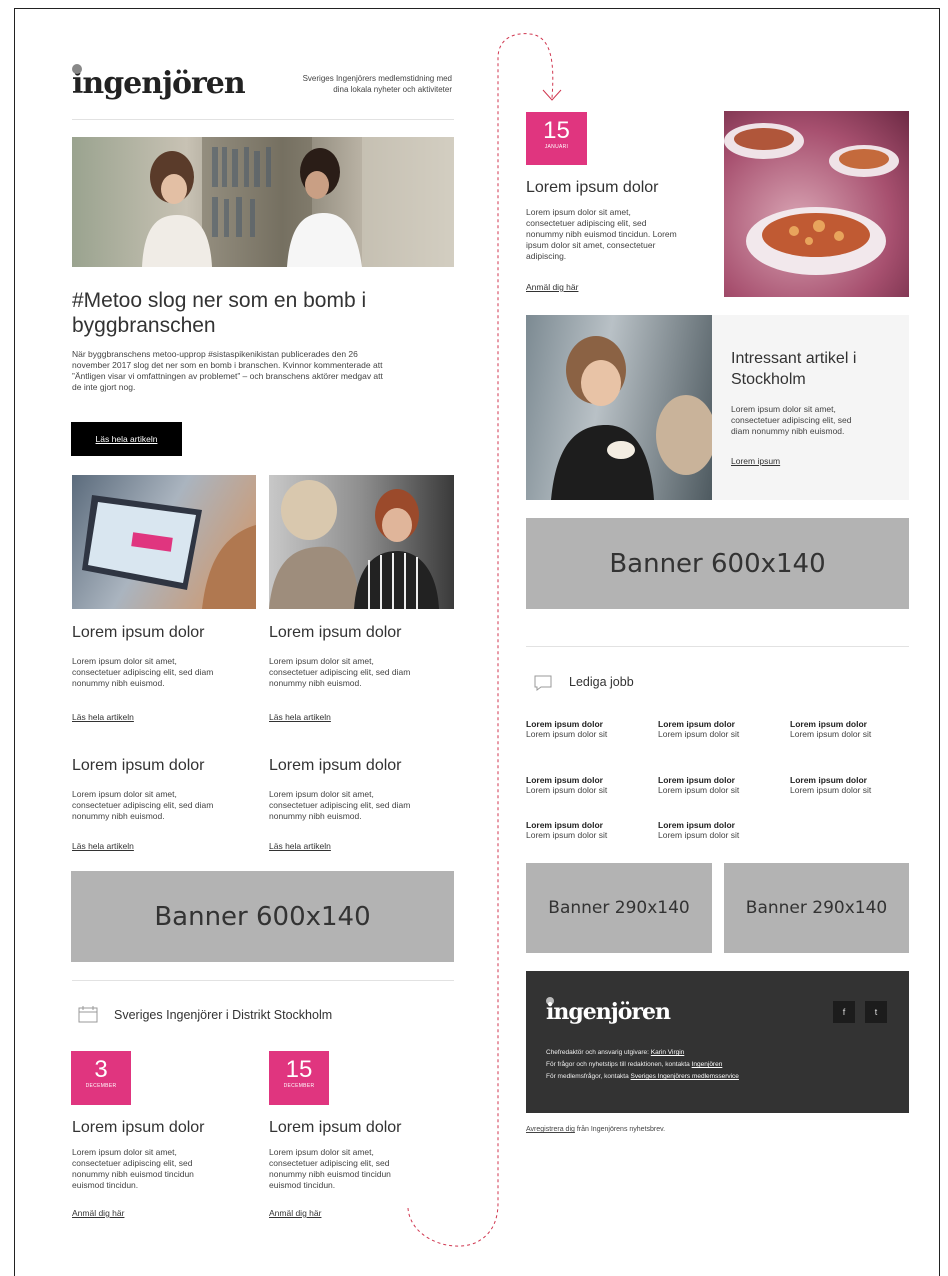  Describe the element at coordinates (768, 379) in the screenshot. I see `feature-title-line: Stockholm` at that location.